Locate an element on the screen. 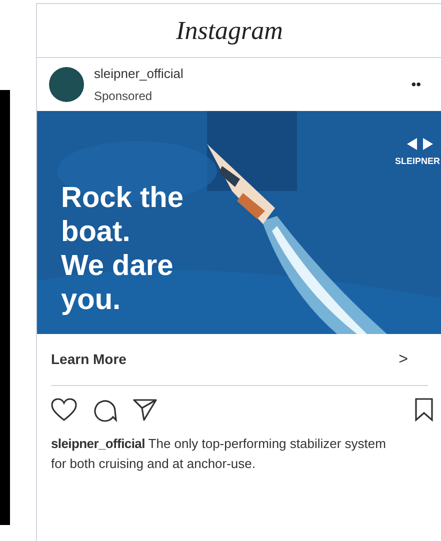 This screenshot has height=541, width=441. learn-more-link: Learn More is located at coordinates (88, 359).